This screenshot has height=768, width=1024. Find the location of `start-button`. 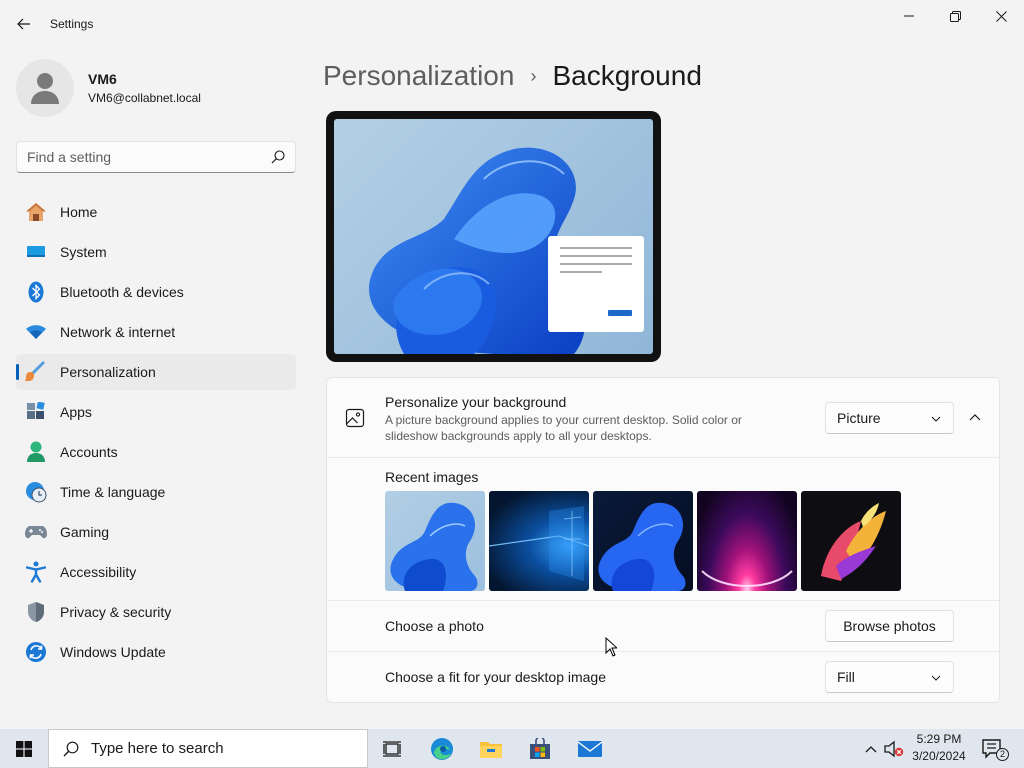

start-button is located at coordinates (24, 748).